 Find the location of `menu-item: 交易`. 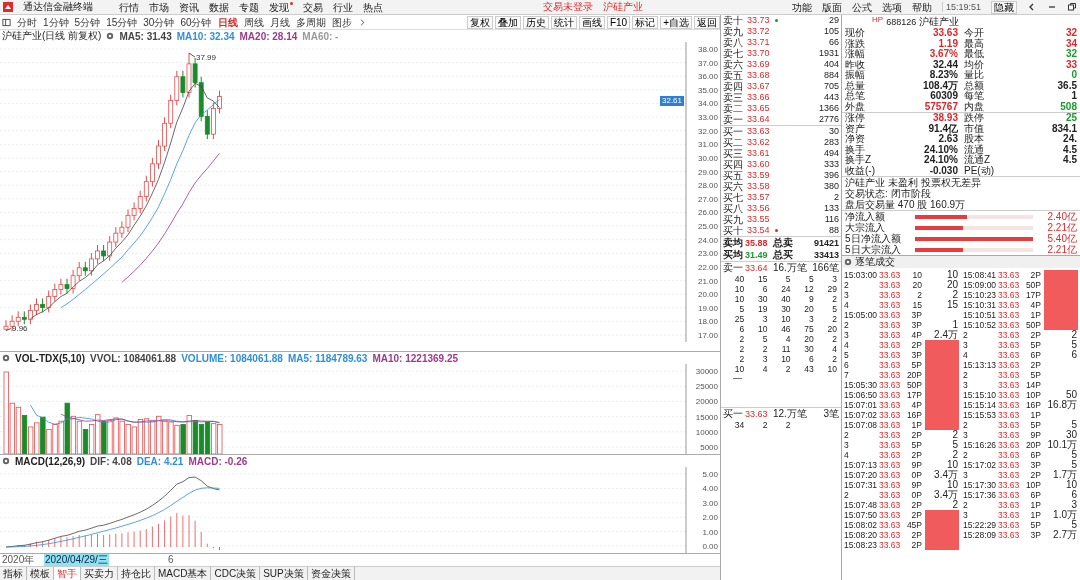

menu-item: 交易 is located at coordinates (313, 7).